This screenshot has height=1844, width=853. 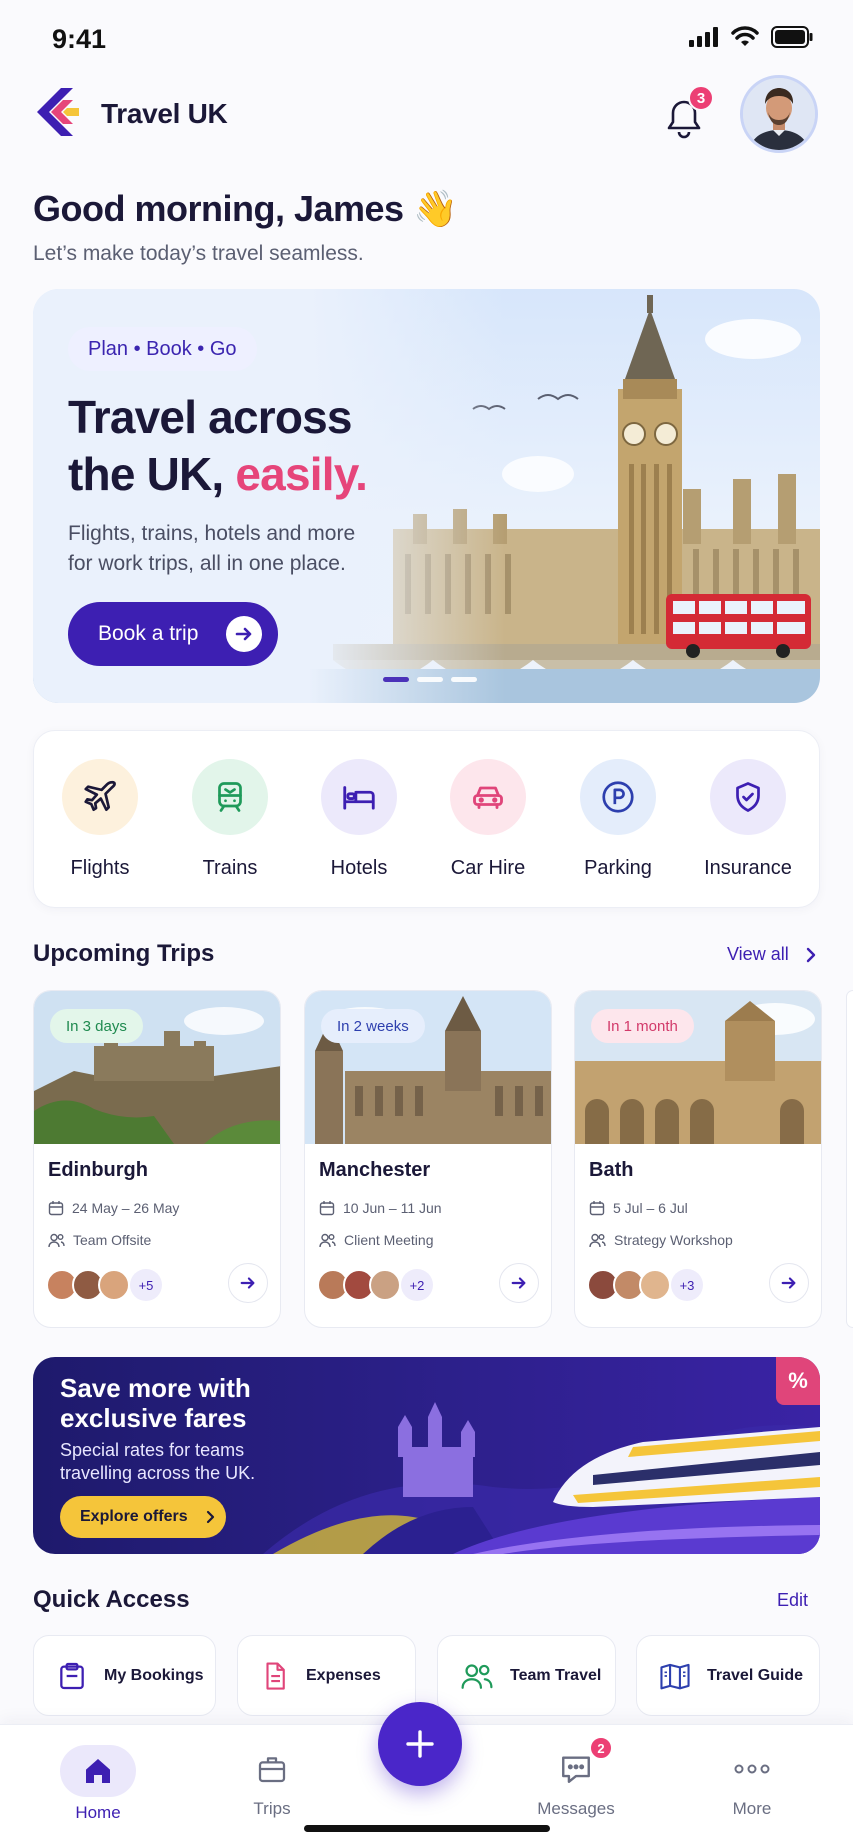 What do you see at coordinates (155, 1403) in the screenshot?
I see `promo-title: Save more with exclusive fares` at bounding box center [155, 1403].